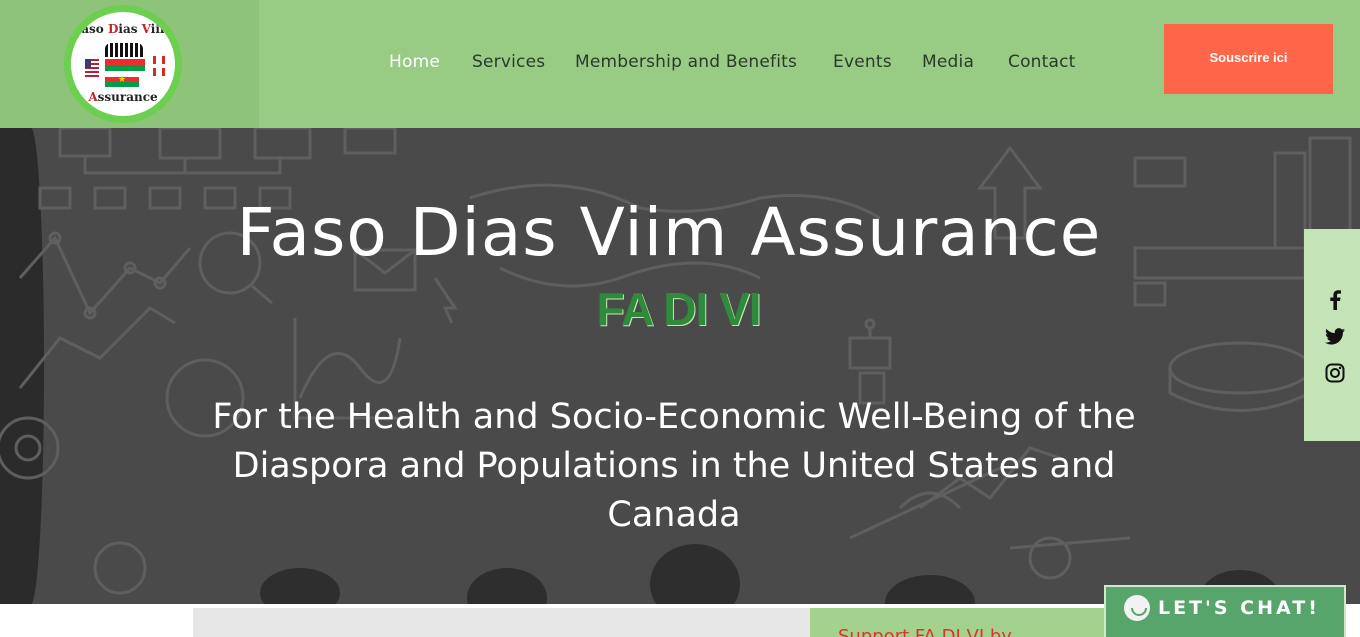  I want to click on content-panel, so click(501, 622).